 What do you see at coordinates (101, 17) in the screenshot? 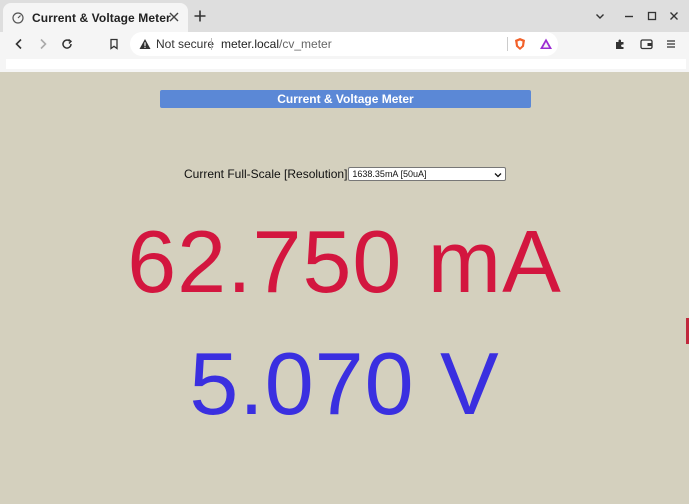
I see `tab-title: Current & Voltage Meter` at bounding box center [101, 17].